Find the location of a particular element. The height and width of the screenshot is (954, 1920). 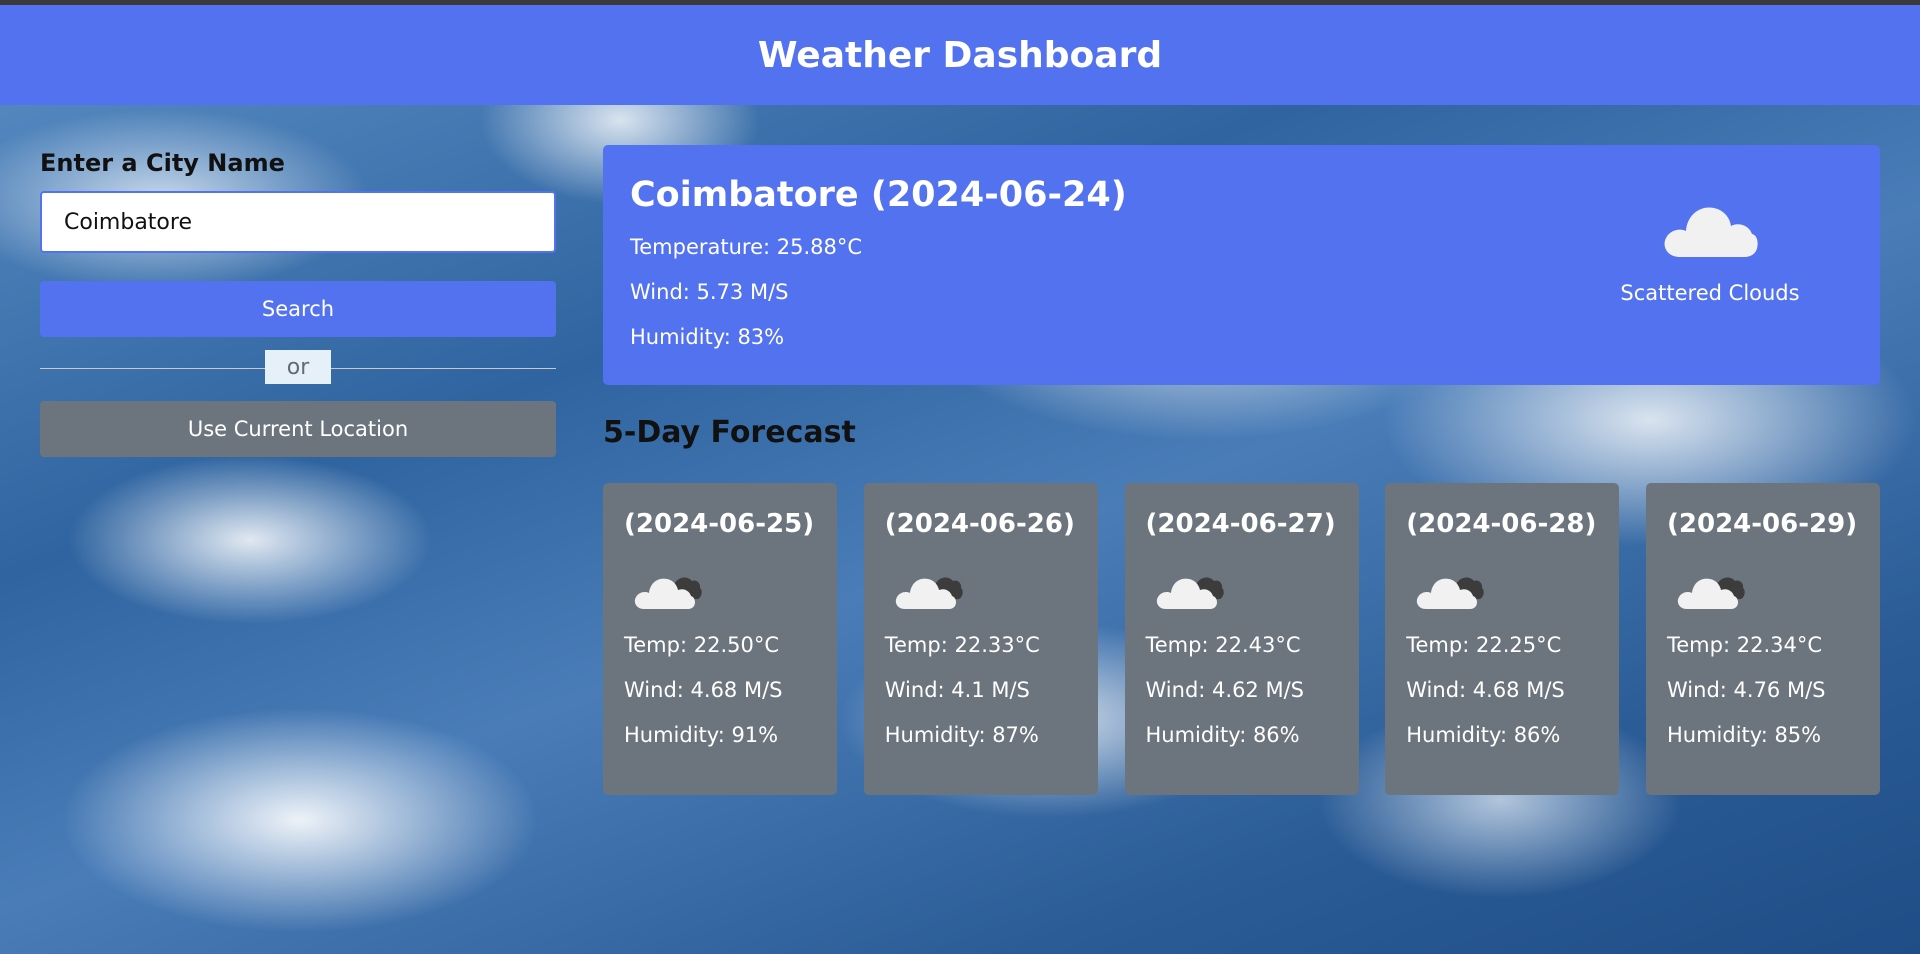

current-humidity: Humidity: 83% is located at coordinates (707, 337).